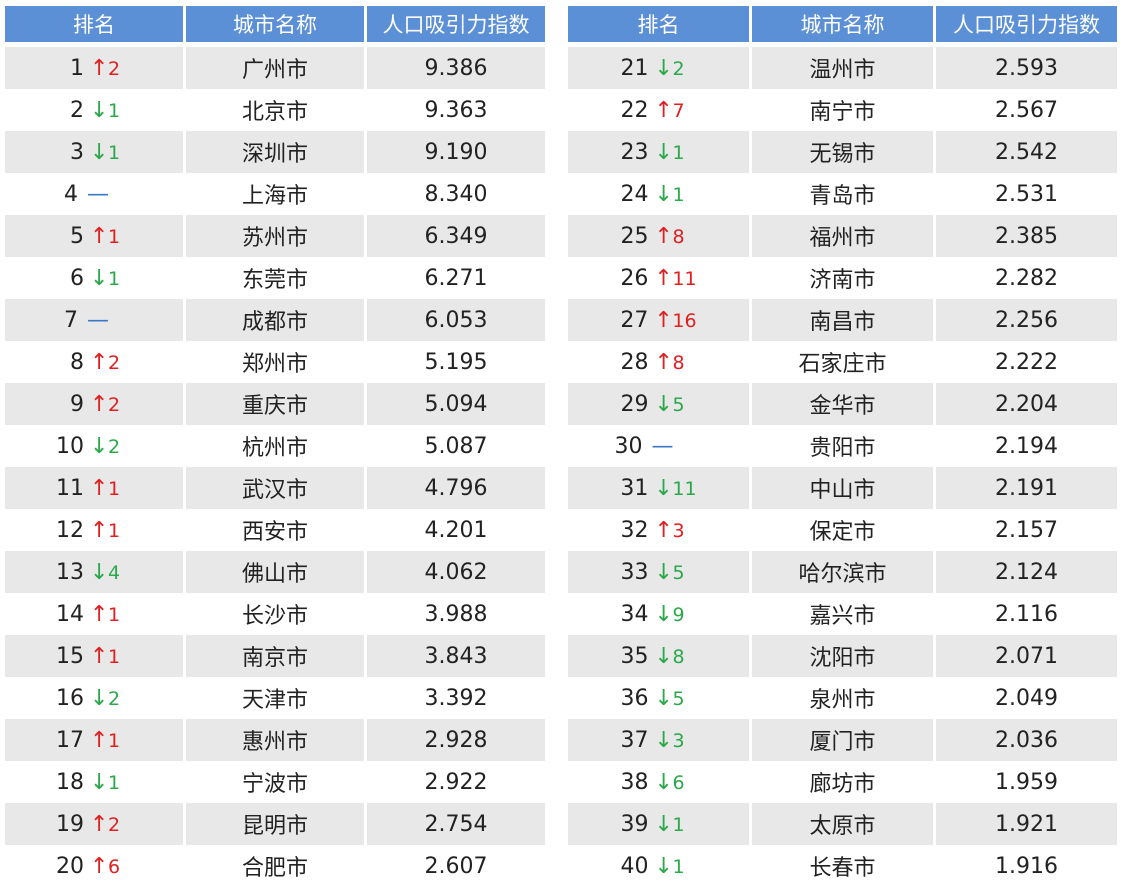  I want to click on rank-cell: 10 ↓2, so click(94, 446).